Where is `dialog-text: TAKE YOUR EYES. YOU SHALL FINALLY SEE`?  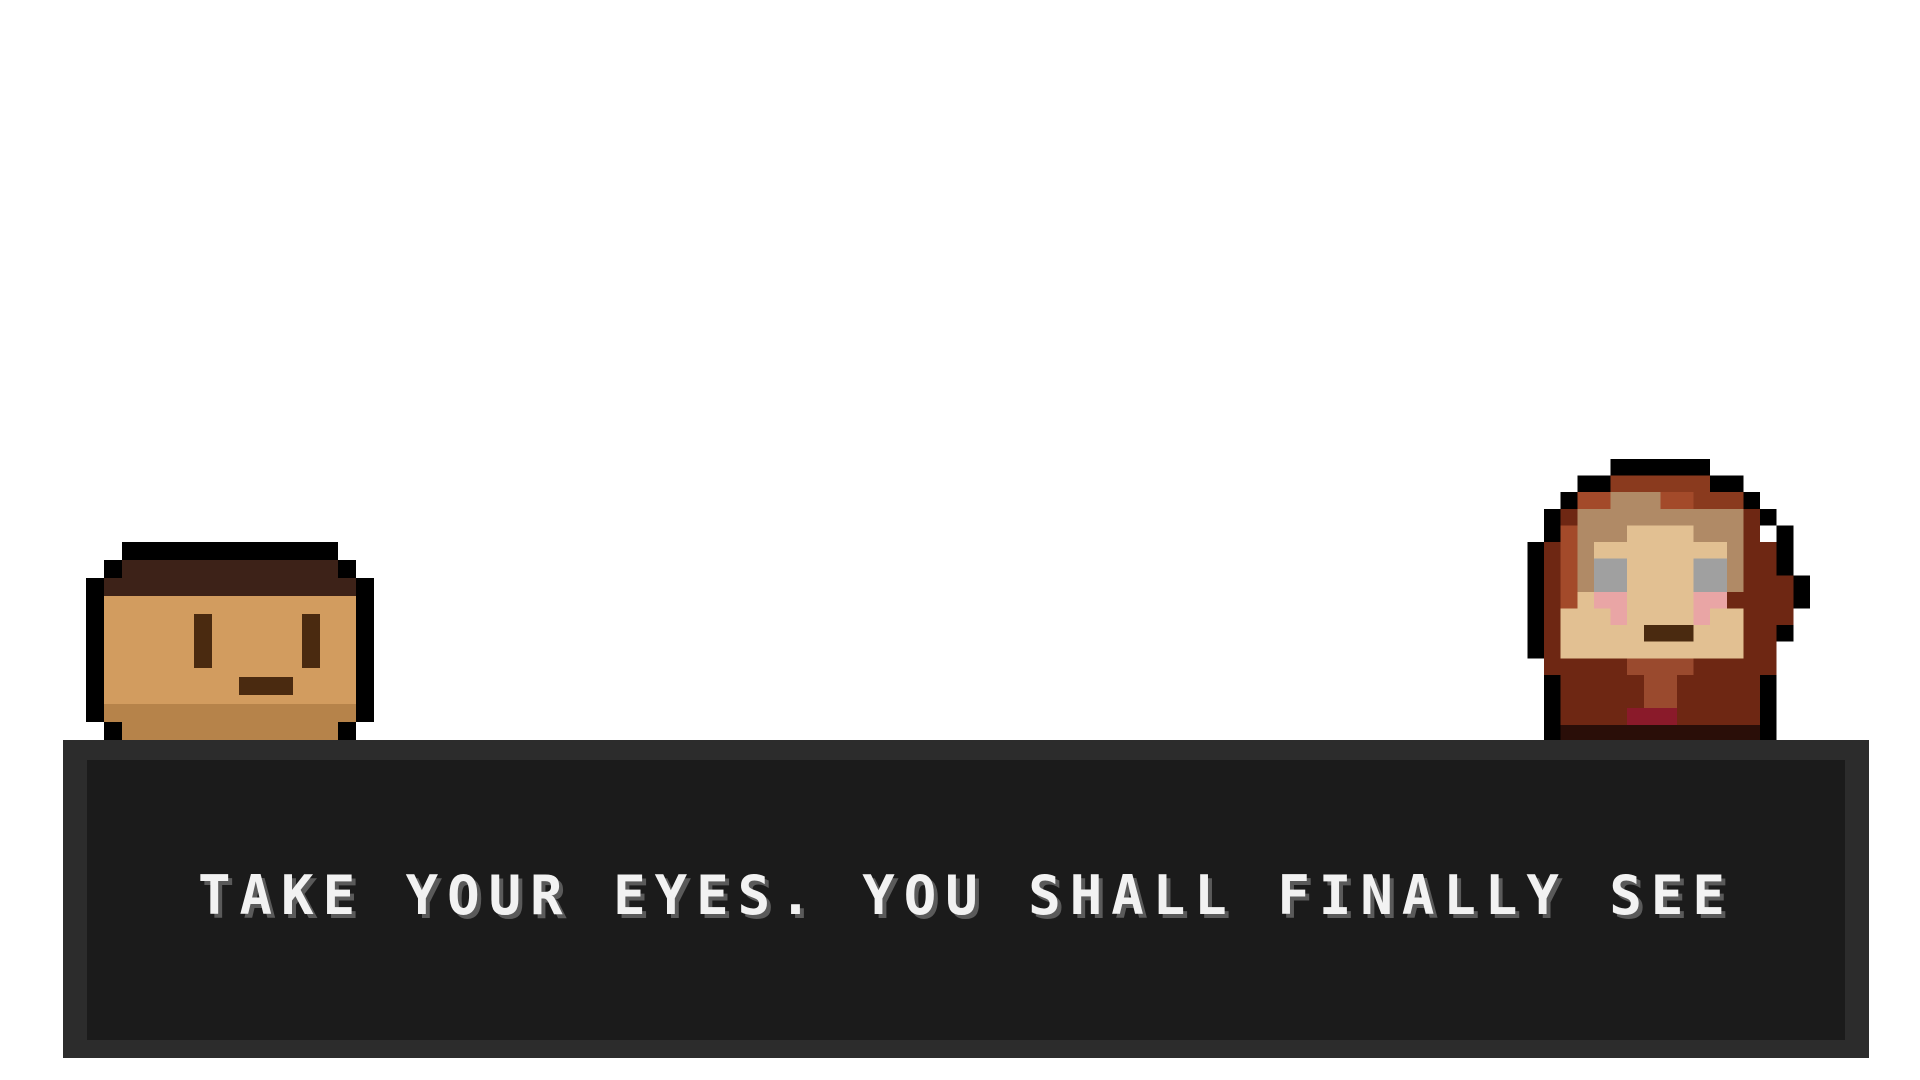
dialog-text: TAKE YOUR EYES. YOU SHALL FINALLY SEE is located at coordinates (966, 895).